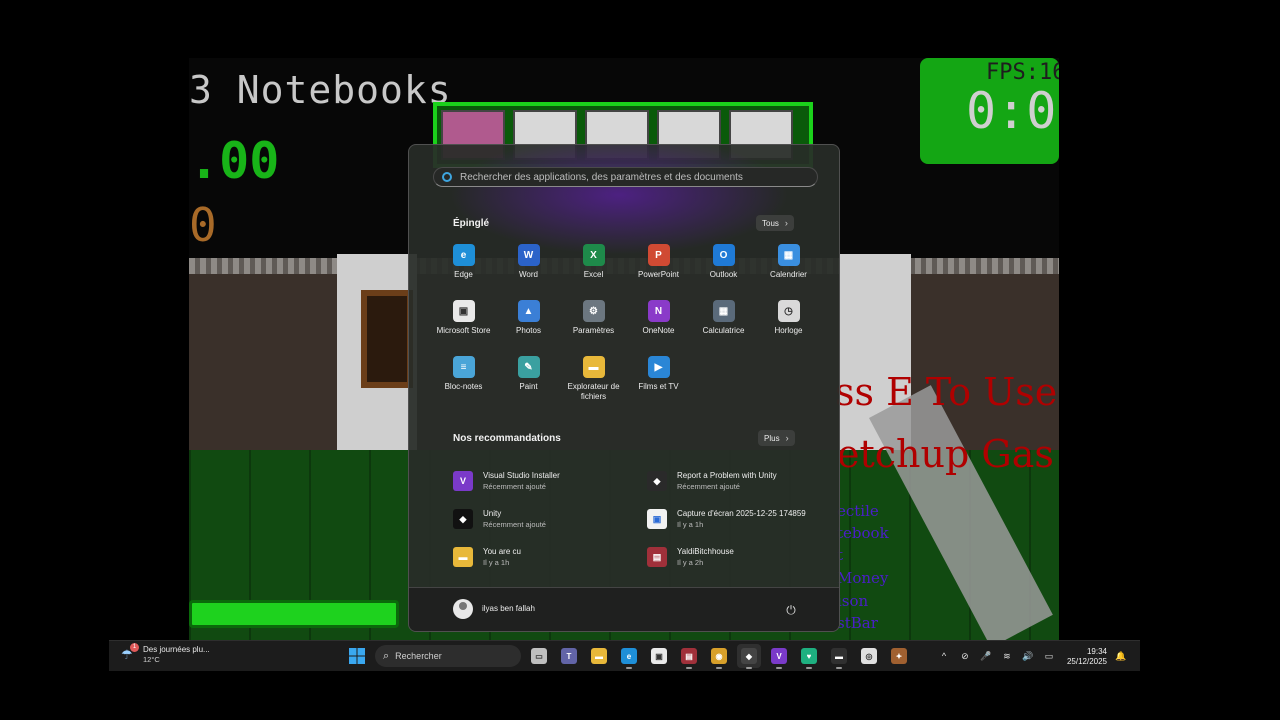  I want to click on pinned-app-label: Films et TV, so click(658, 386).